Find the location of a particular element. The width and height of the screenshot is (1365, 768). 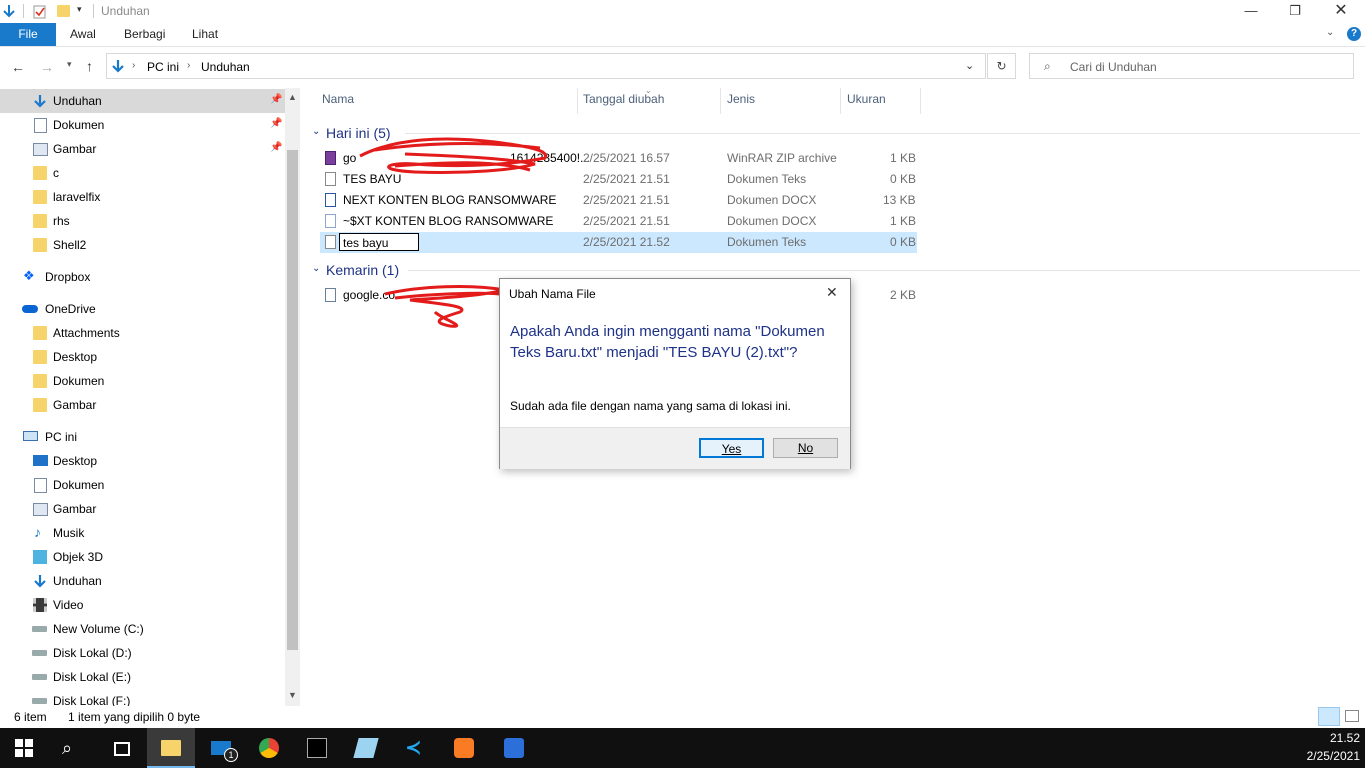

details-view-icon is located at coordinates (1329, 716).